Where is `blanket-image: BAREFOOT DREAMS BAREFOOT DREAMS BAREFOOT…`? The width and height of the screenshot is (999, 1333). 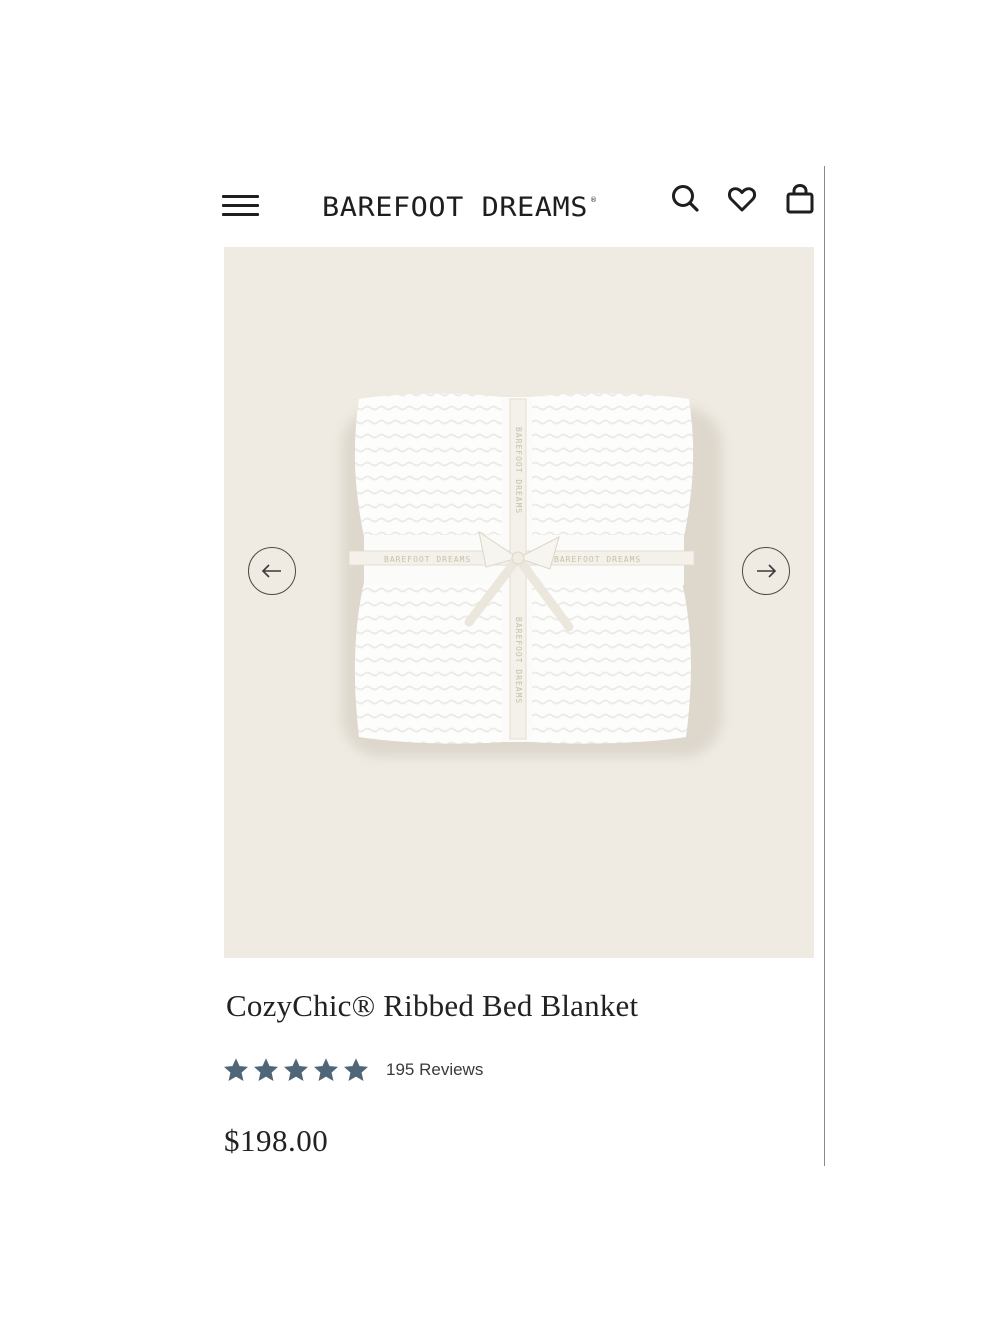 blanket-image: BAREFOOT DREAMS BAREFOOT DREAMS BAREFOOT… is located at coordinates (532, 575).